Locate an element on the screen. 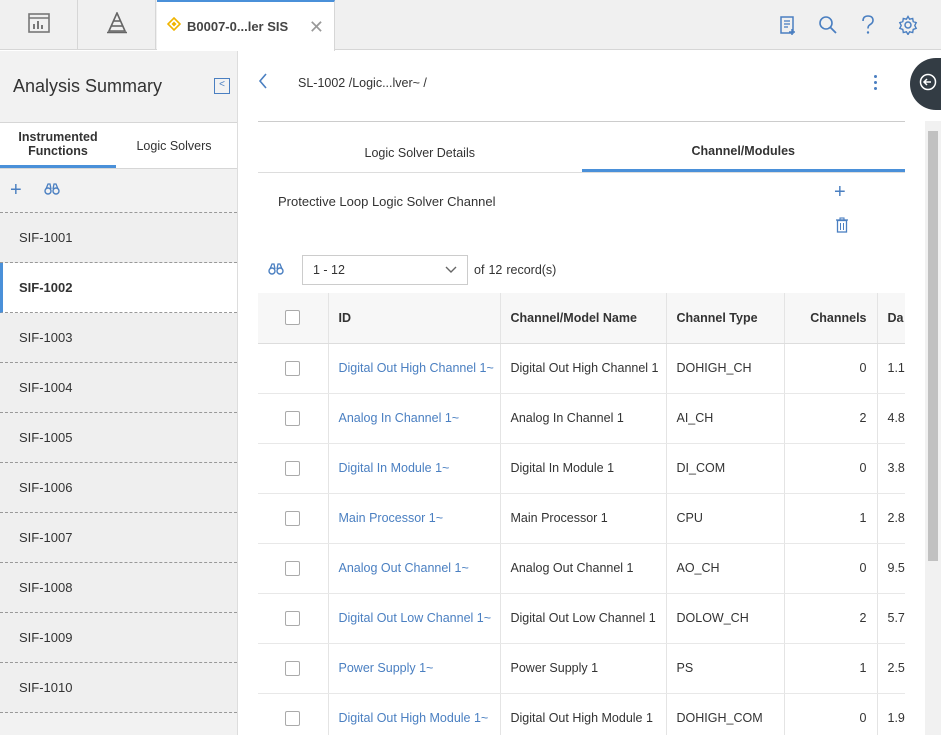 The width and height of the screenshot is (941, 735). panel-header: Analysis Summary < is located at coordinates (118, 87).